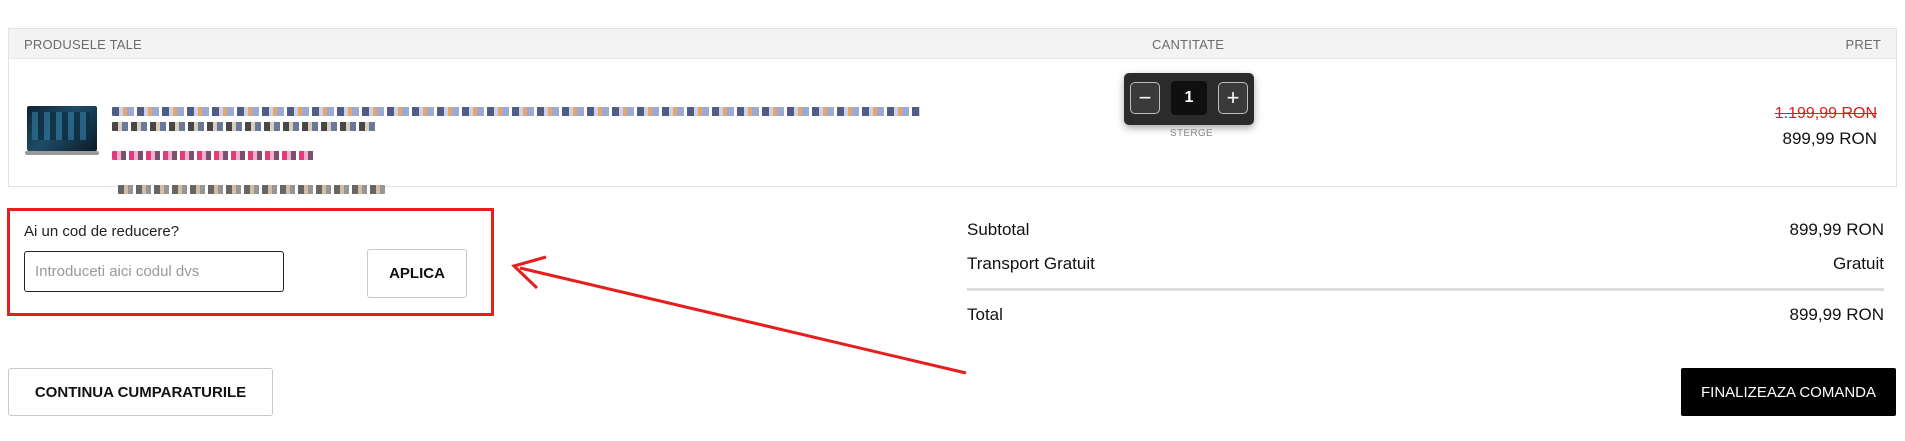  What do you see at coordinates (140, 392) in the screenshot?
I see `continue-shopping-button: CONTINUA CUMPARATURILE` at bounding box center [140, 392].